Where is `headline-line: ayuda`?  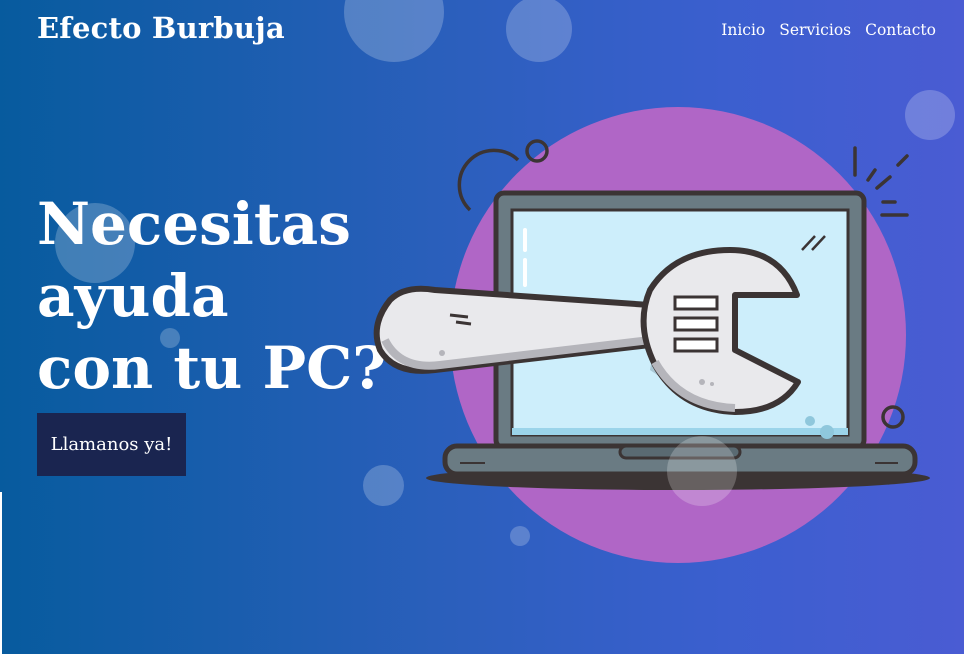
headline-line: ayuda is located at coordinates (133, 296).